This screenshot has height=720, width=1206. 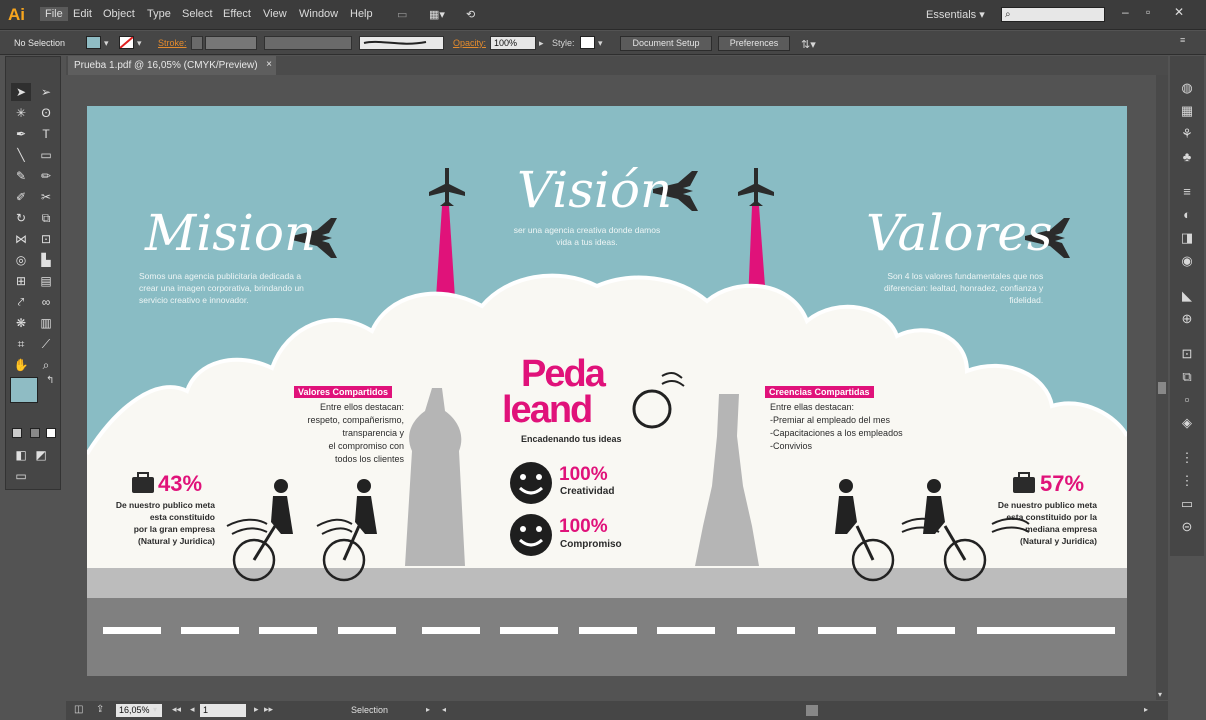 I want to click on appearance-icon: ◉, so click(x=1187, y=261).